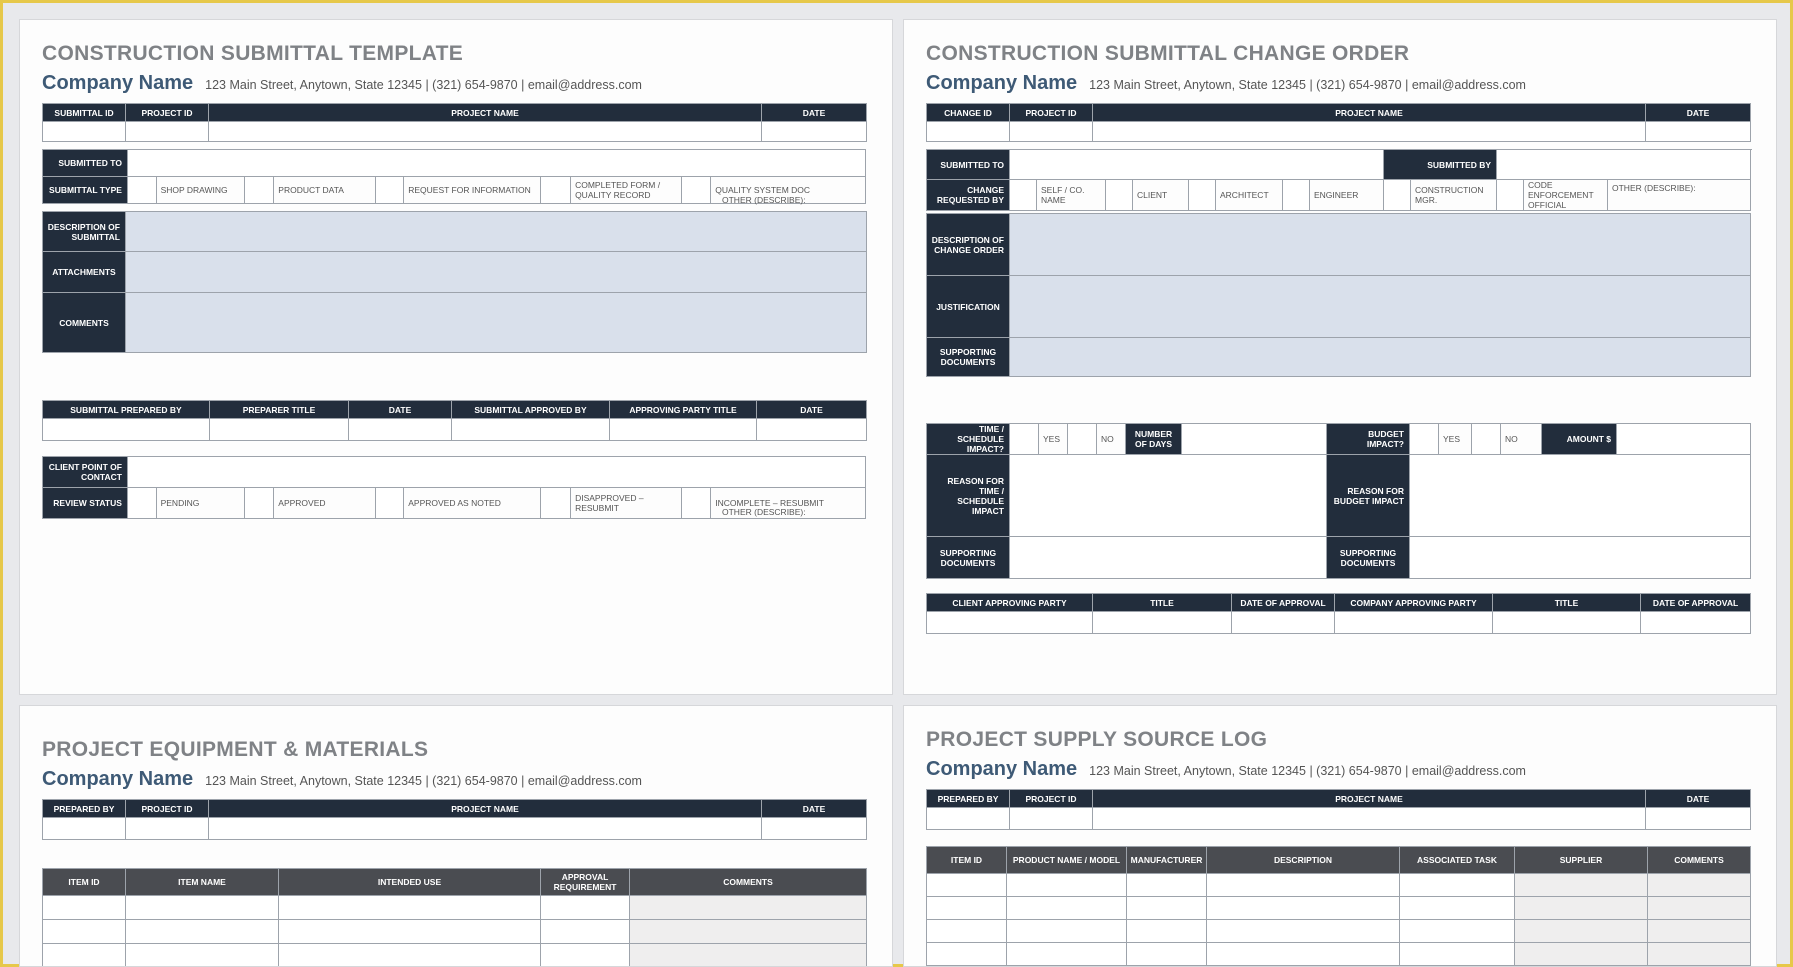 The image size is (1793, 967). I want to click on approver-title-cell, so click(683, 429).